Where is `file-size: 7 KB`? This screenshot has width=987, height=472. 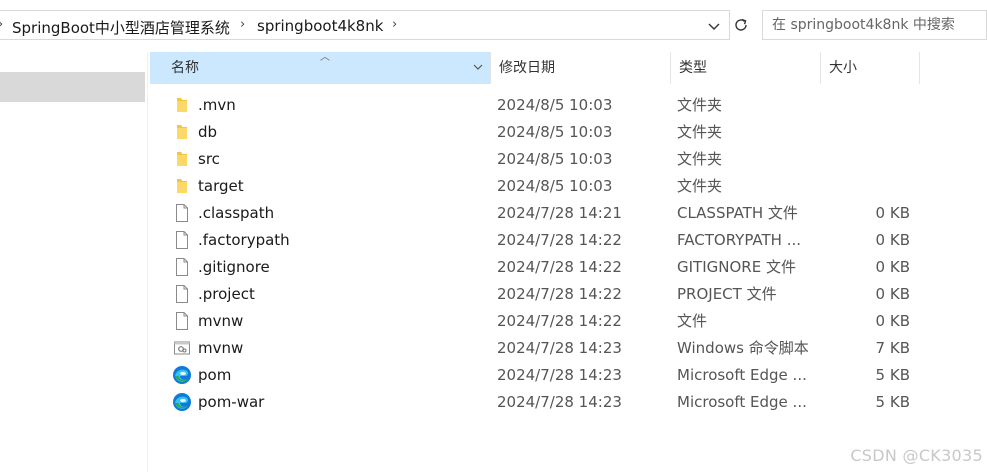 file-size: 7 KB is located at coordinates (892, 348).